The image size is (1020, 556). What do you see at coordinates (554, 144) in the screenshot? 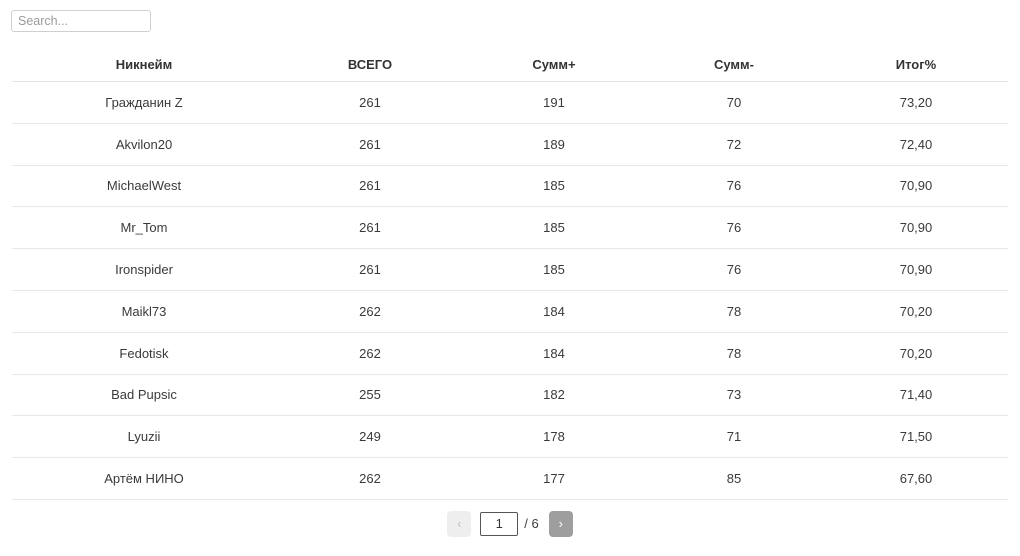
I see `cell-plus: 189` at bounding box center [554, 144].